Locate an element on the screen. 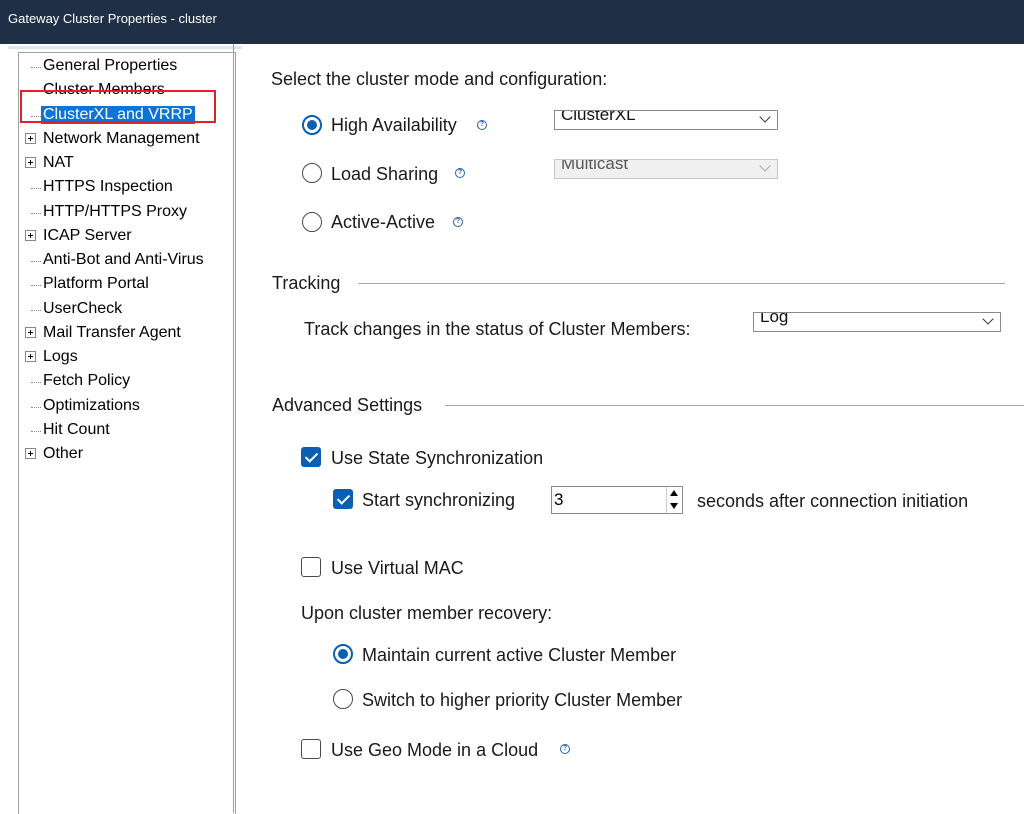 The height and width of the screenshot is (814, 1024). stepper-arrows is located at coordinates (674, 500).